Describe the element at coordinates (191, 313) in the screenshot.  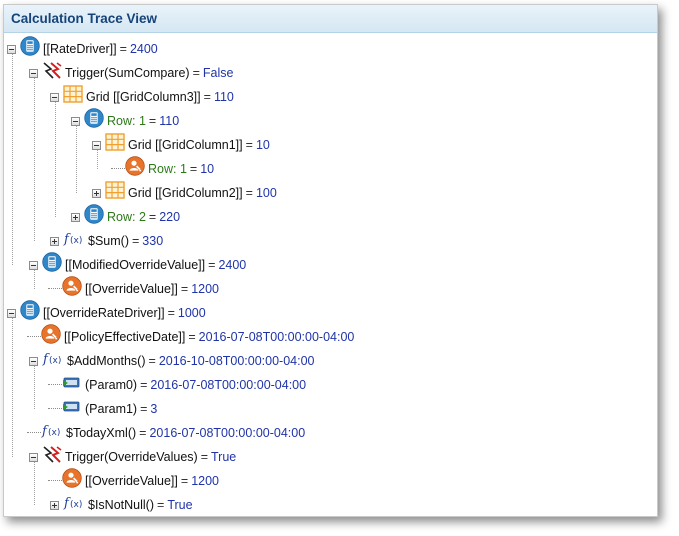
I see `node-value: 1000` at that location.